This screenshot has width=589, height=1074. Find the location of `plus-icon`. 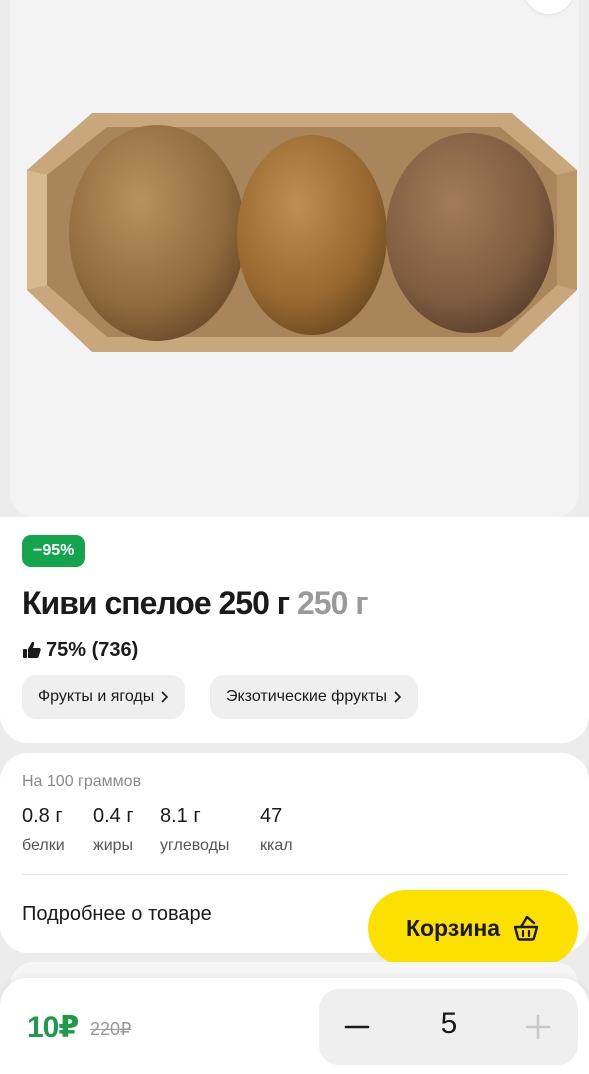

plus-icon is located at coordinates (538, 1027).